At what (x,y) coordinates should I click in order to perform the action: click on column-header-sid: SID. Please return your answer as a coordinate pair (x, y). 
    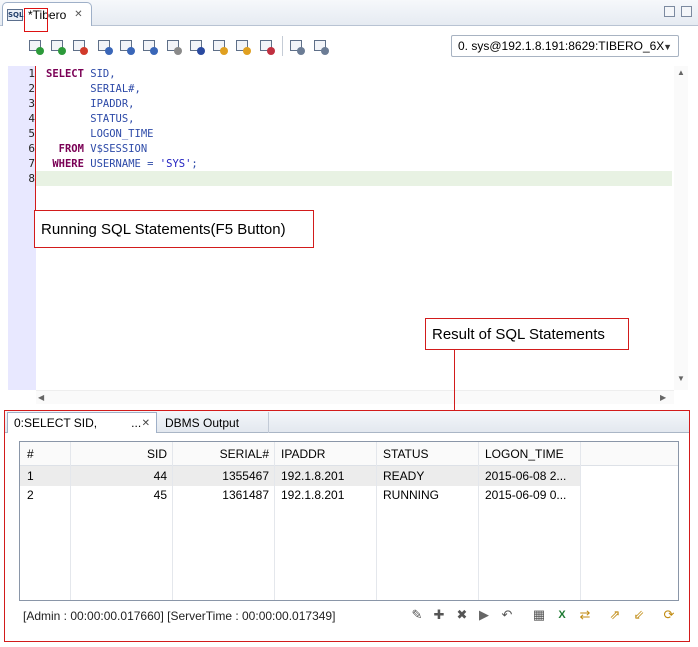
    Looking at the image, I should click on (122, 454).